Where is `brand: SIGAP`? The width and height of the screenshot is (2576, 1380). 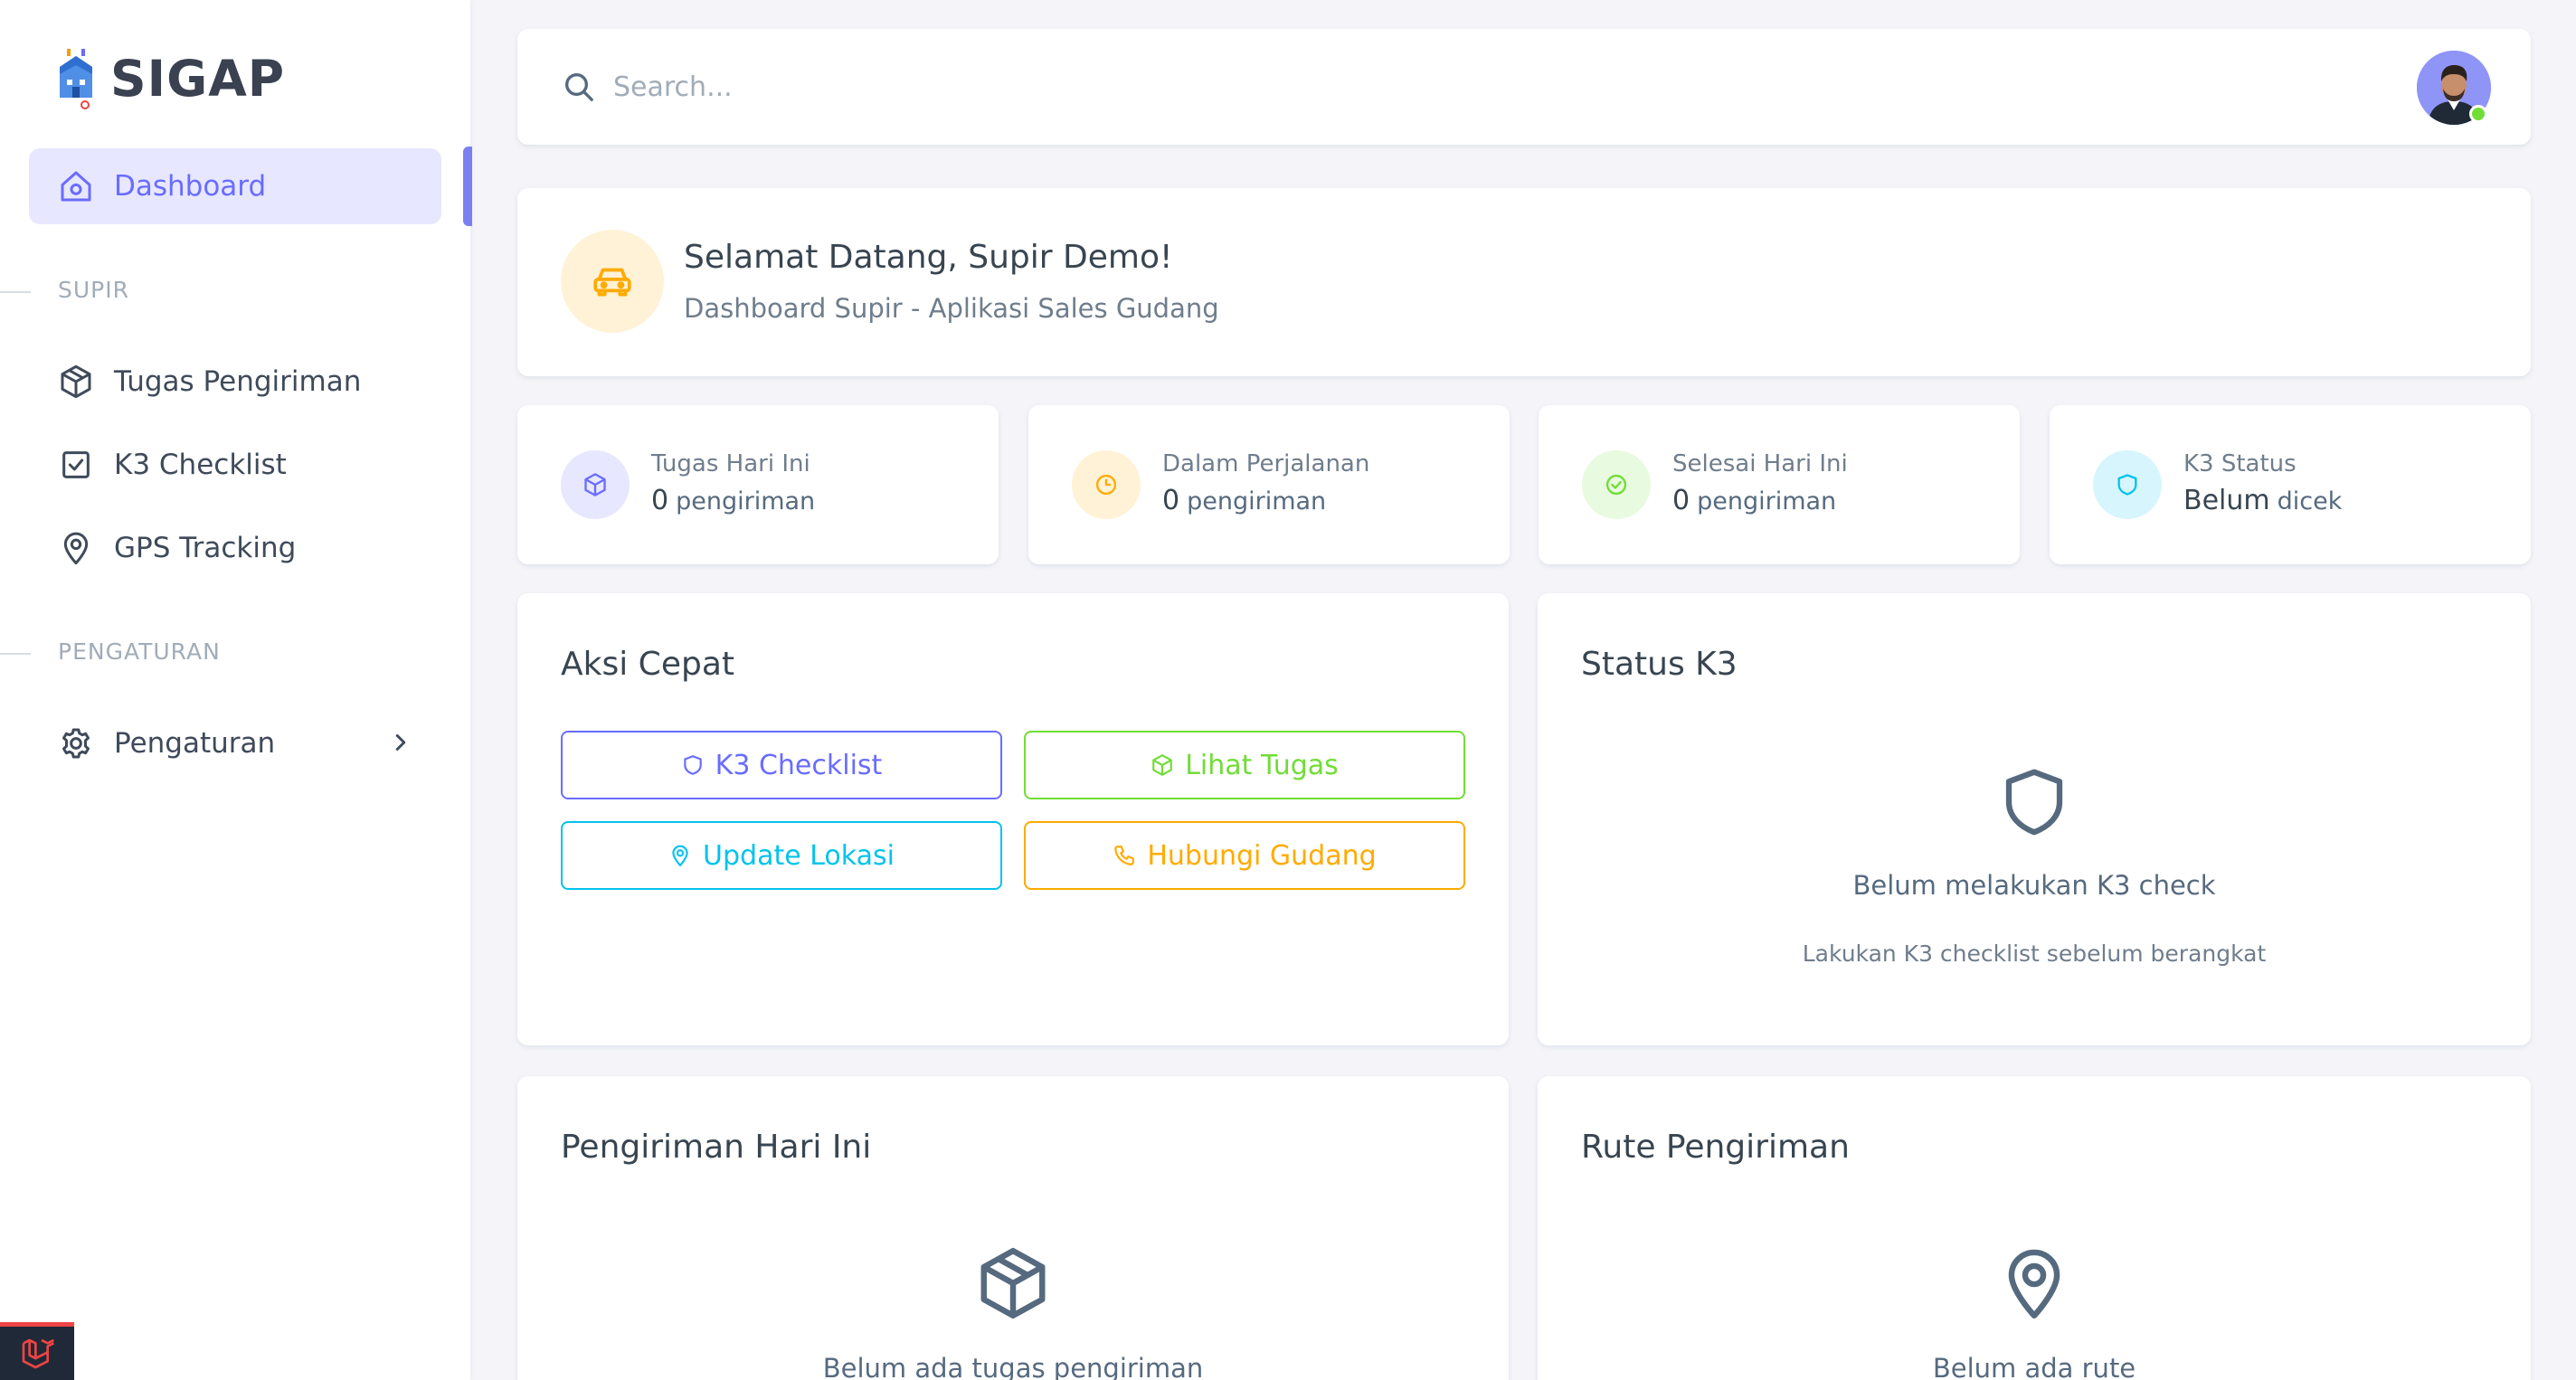
brand: SIGAP is located at coordinates (170, 78).